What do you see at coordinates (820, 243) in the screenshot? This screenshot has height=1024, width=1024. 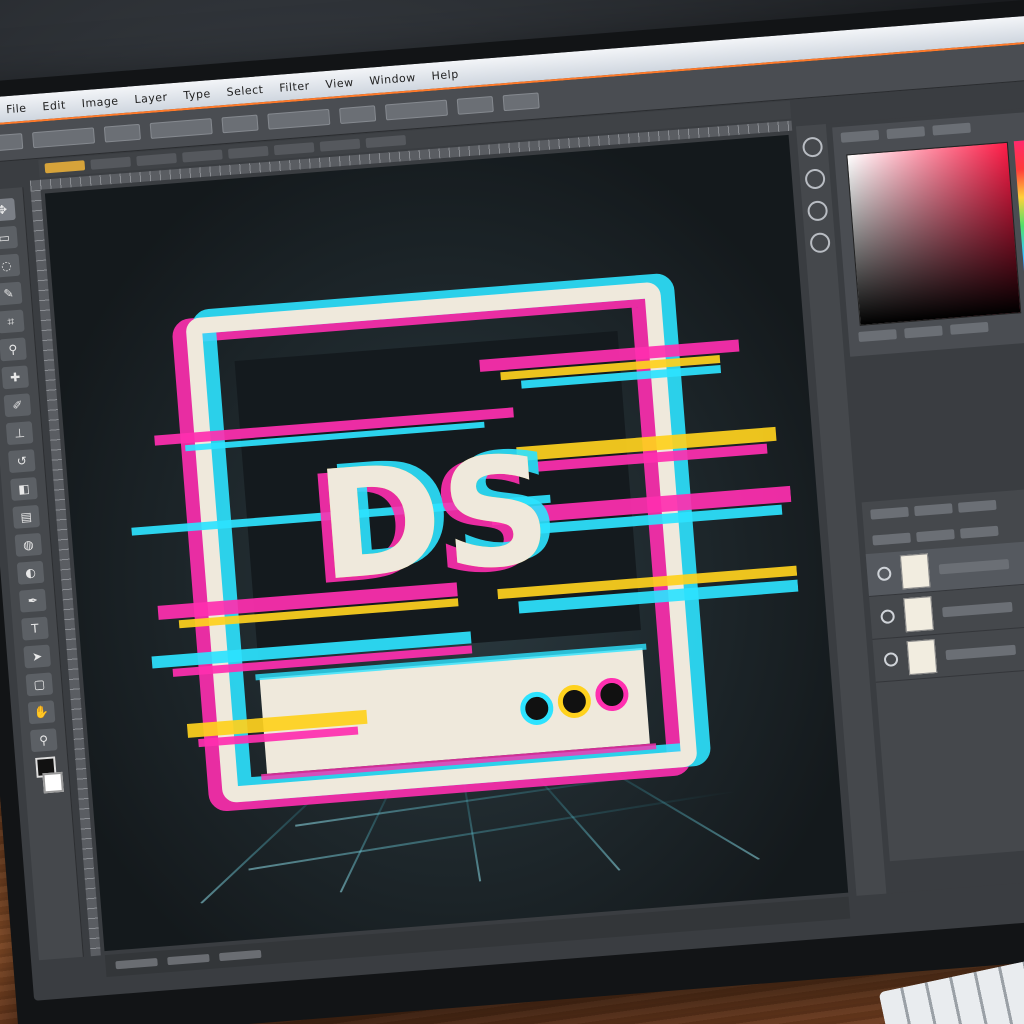 I see `libraries-panel-icon` at bounding box center [820, 243].